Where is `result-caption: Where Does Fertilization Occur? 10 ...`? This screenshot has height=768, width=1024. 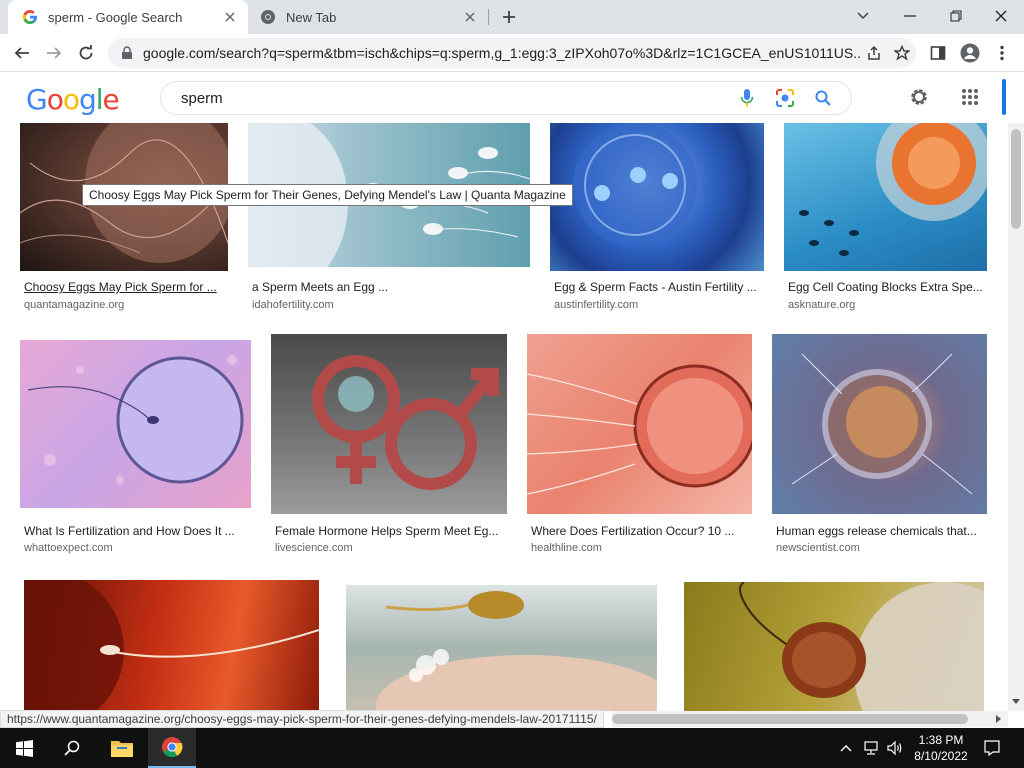
result-caption: Where Does Fertilization Occur? 10 ... is located at coordinates (640, 531).